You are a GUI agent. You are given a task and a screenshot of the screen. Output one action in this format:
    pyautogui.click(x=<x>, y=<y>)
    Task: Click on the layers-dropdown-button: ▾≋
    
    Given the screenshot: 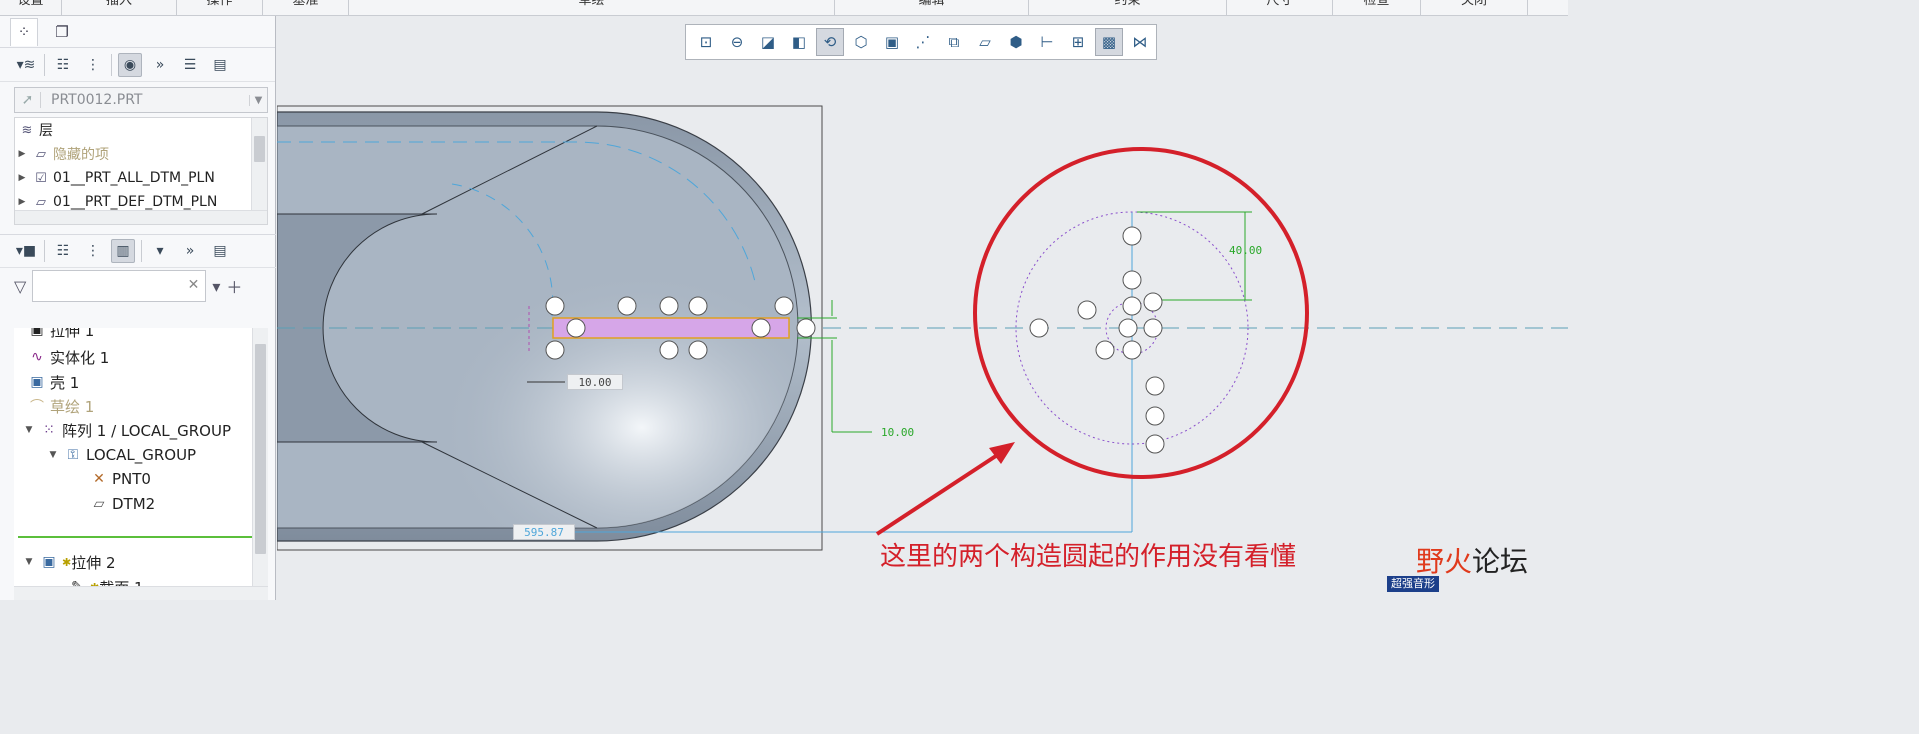 What is the action you would take?
    pyautogui.click(x=26, y=65)
    